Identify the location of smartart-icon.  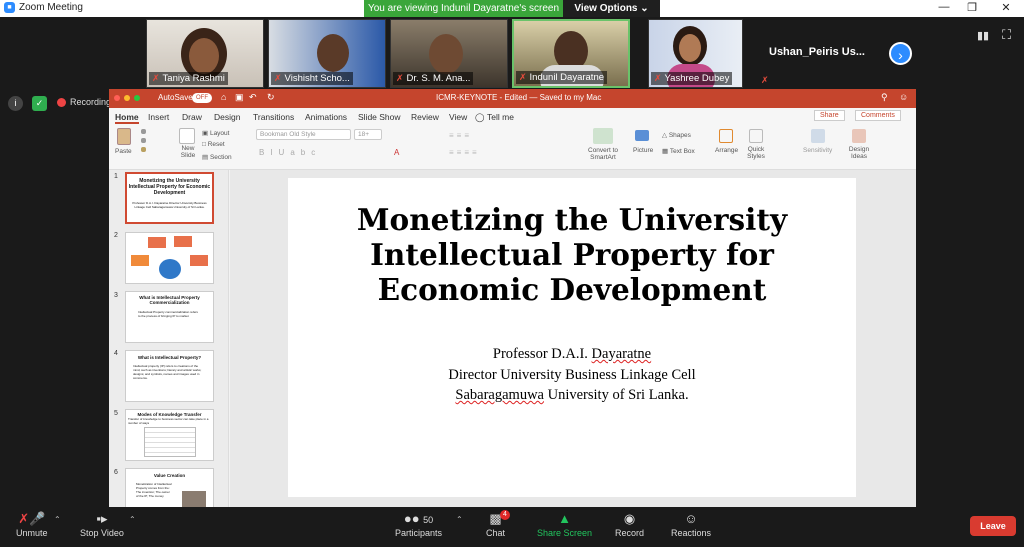
(603, 136).